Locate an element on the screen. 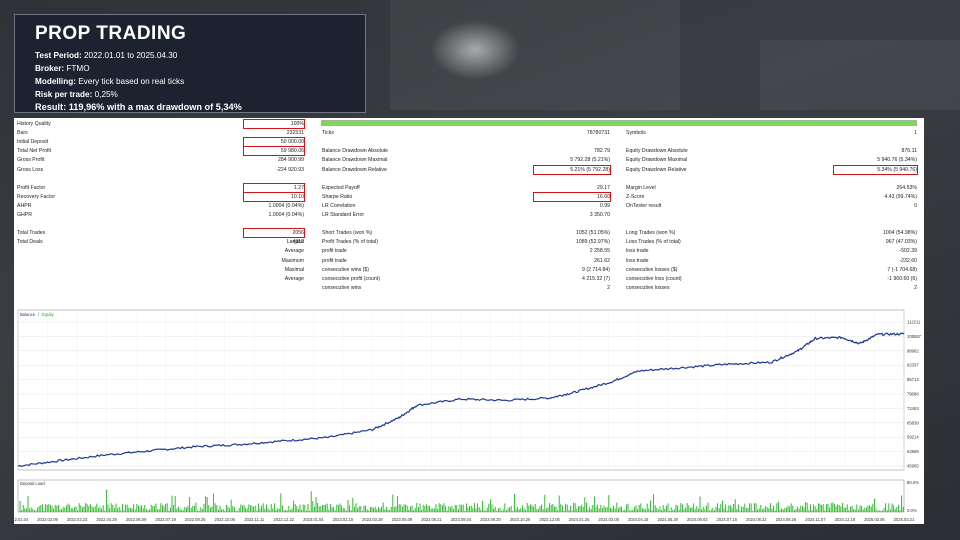 This screenshot has width=960, height=540. x-tick-label: 2023.06.21 is located at coordinates (431, 519).